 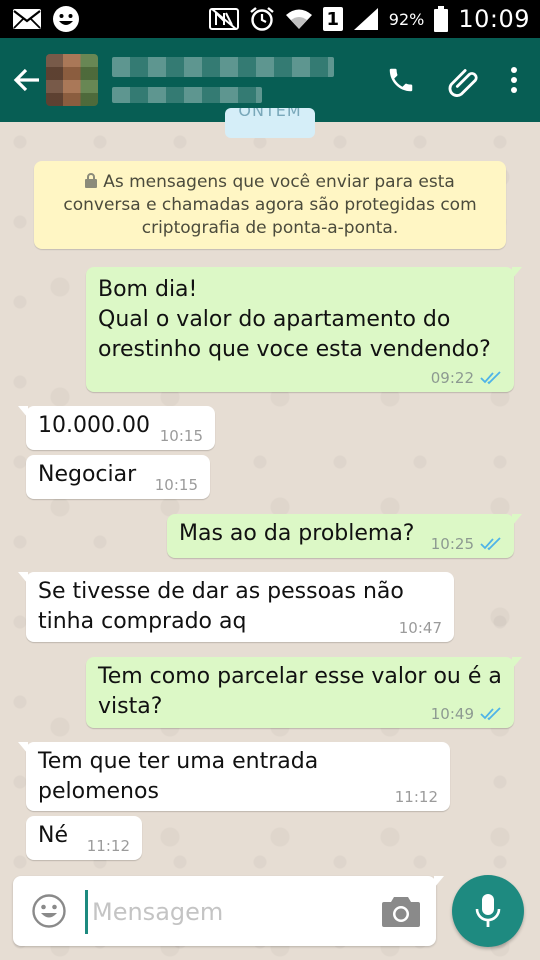 I want to click on message-time: 10:47, so click(x=420, y=628).